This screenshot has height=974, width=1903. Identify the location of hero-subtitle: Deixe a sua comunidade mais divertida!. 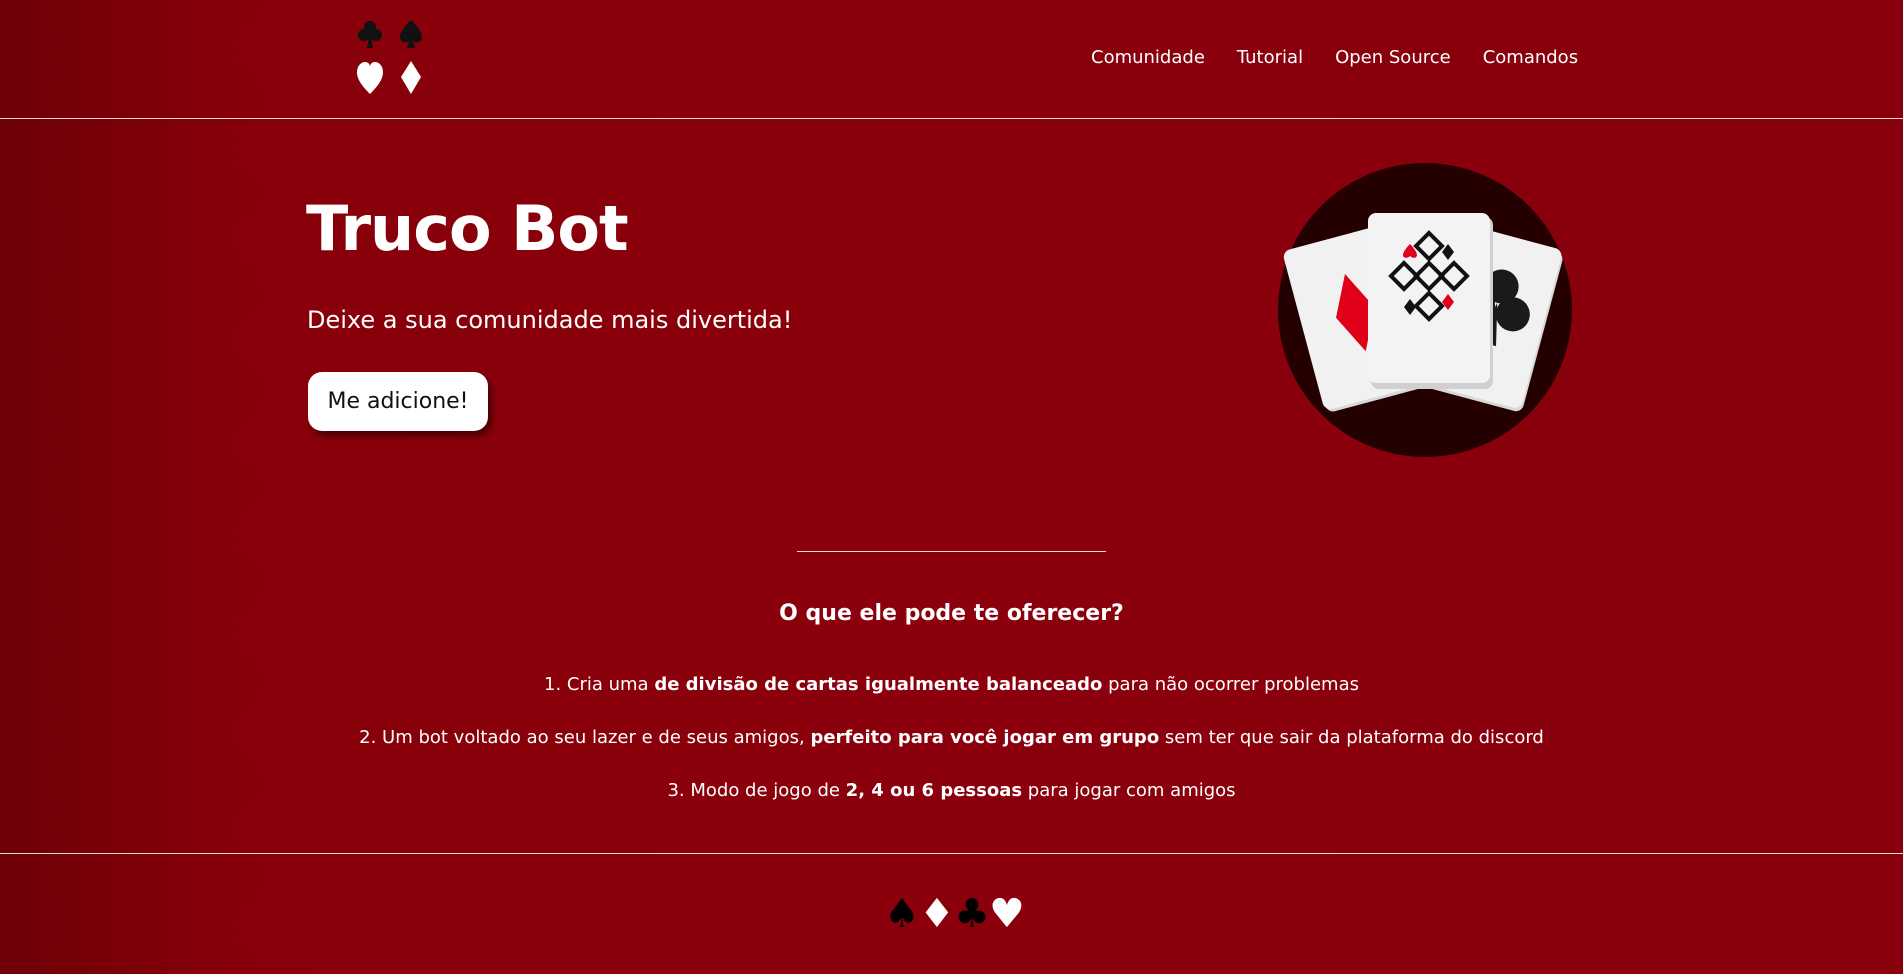
(550, 320).